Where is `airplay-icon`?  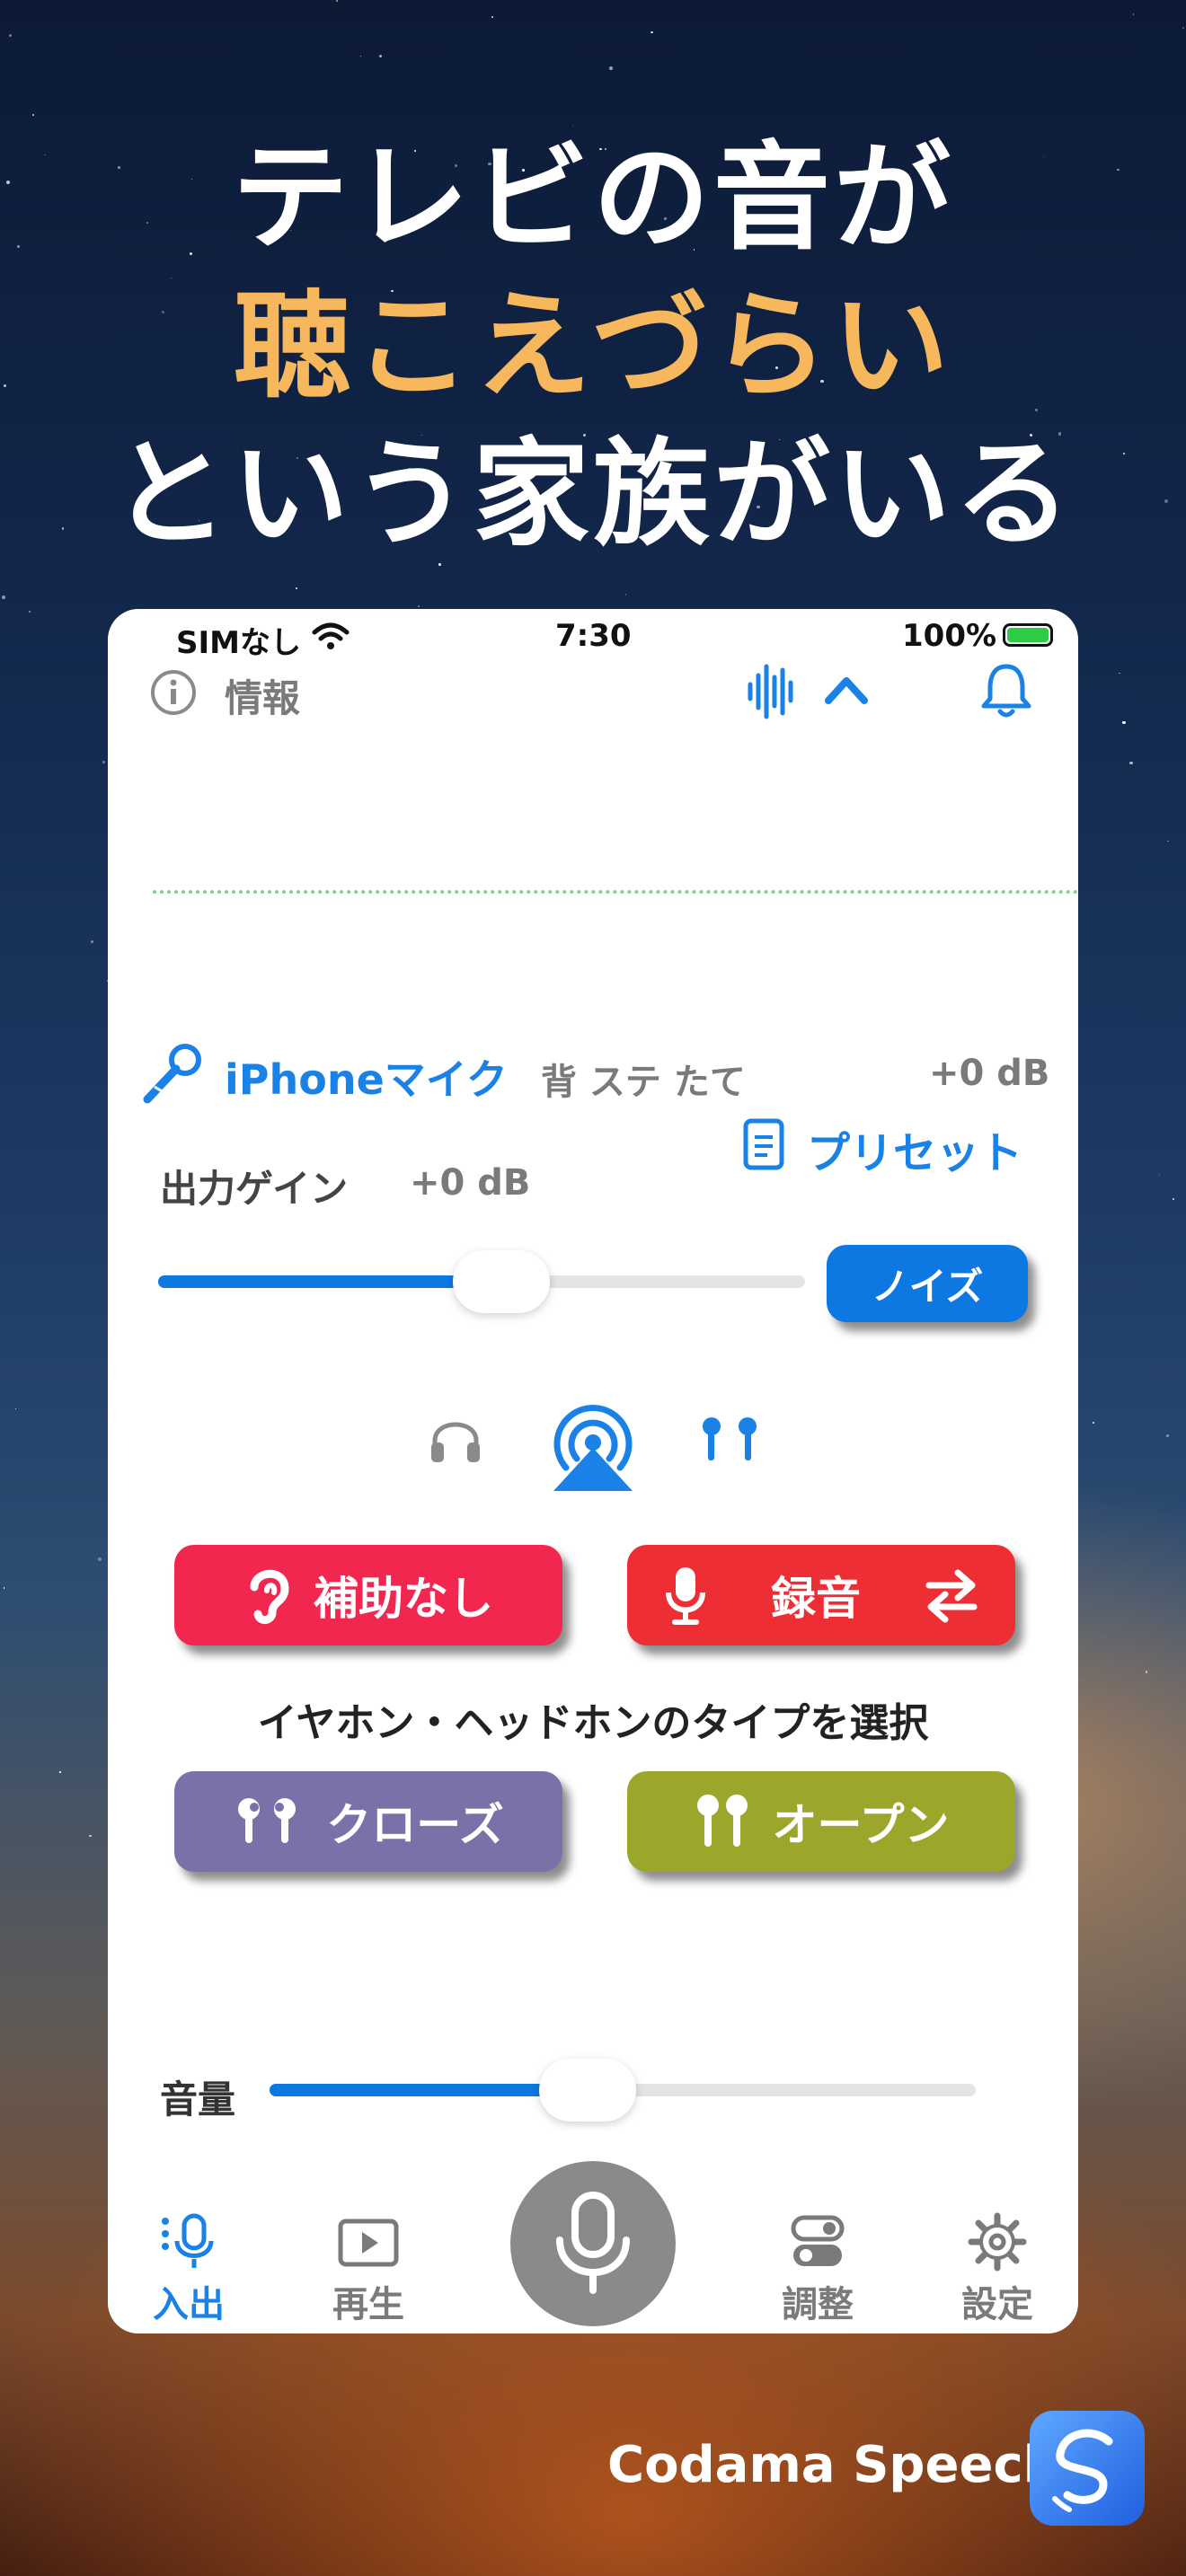
airplay-icon is located at coordinates (593, 1444).